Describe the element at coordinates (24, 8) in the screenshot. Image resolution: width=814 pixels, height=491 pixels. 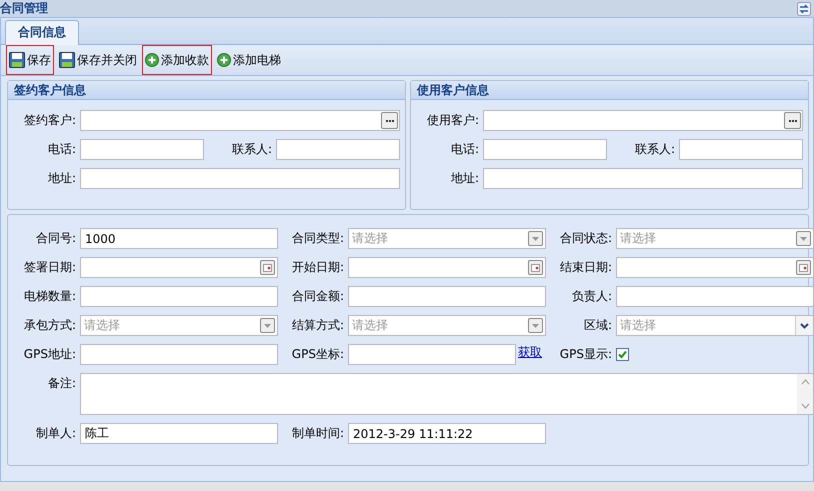
I see `window-title: 合同管理` at that location.